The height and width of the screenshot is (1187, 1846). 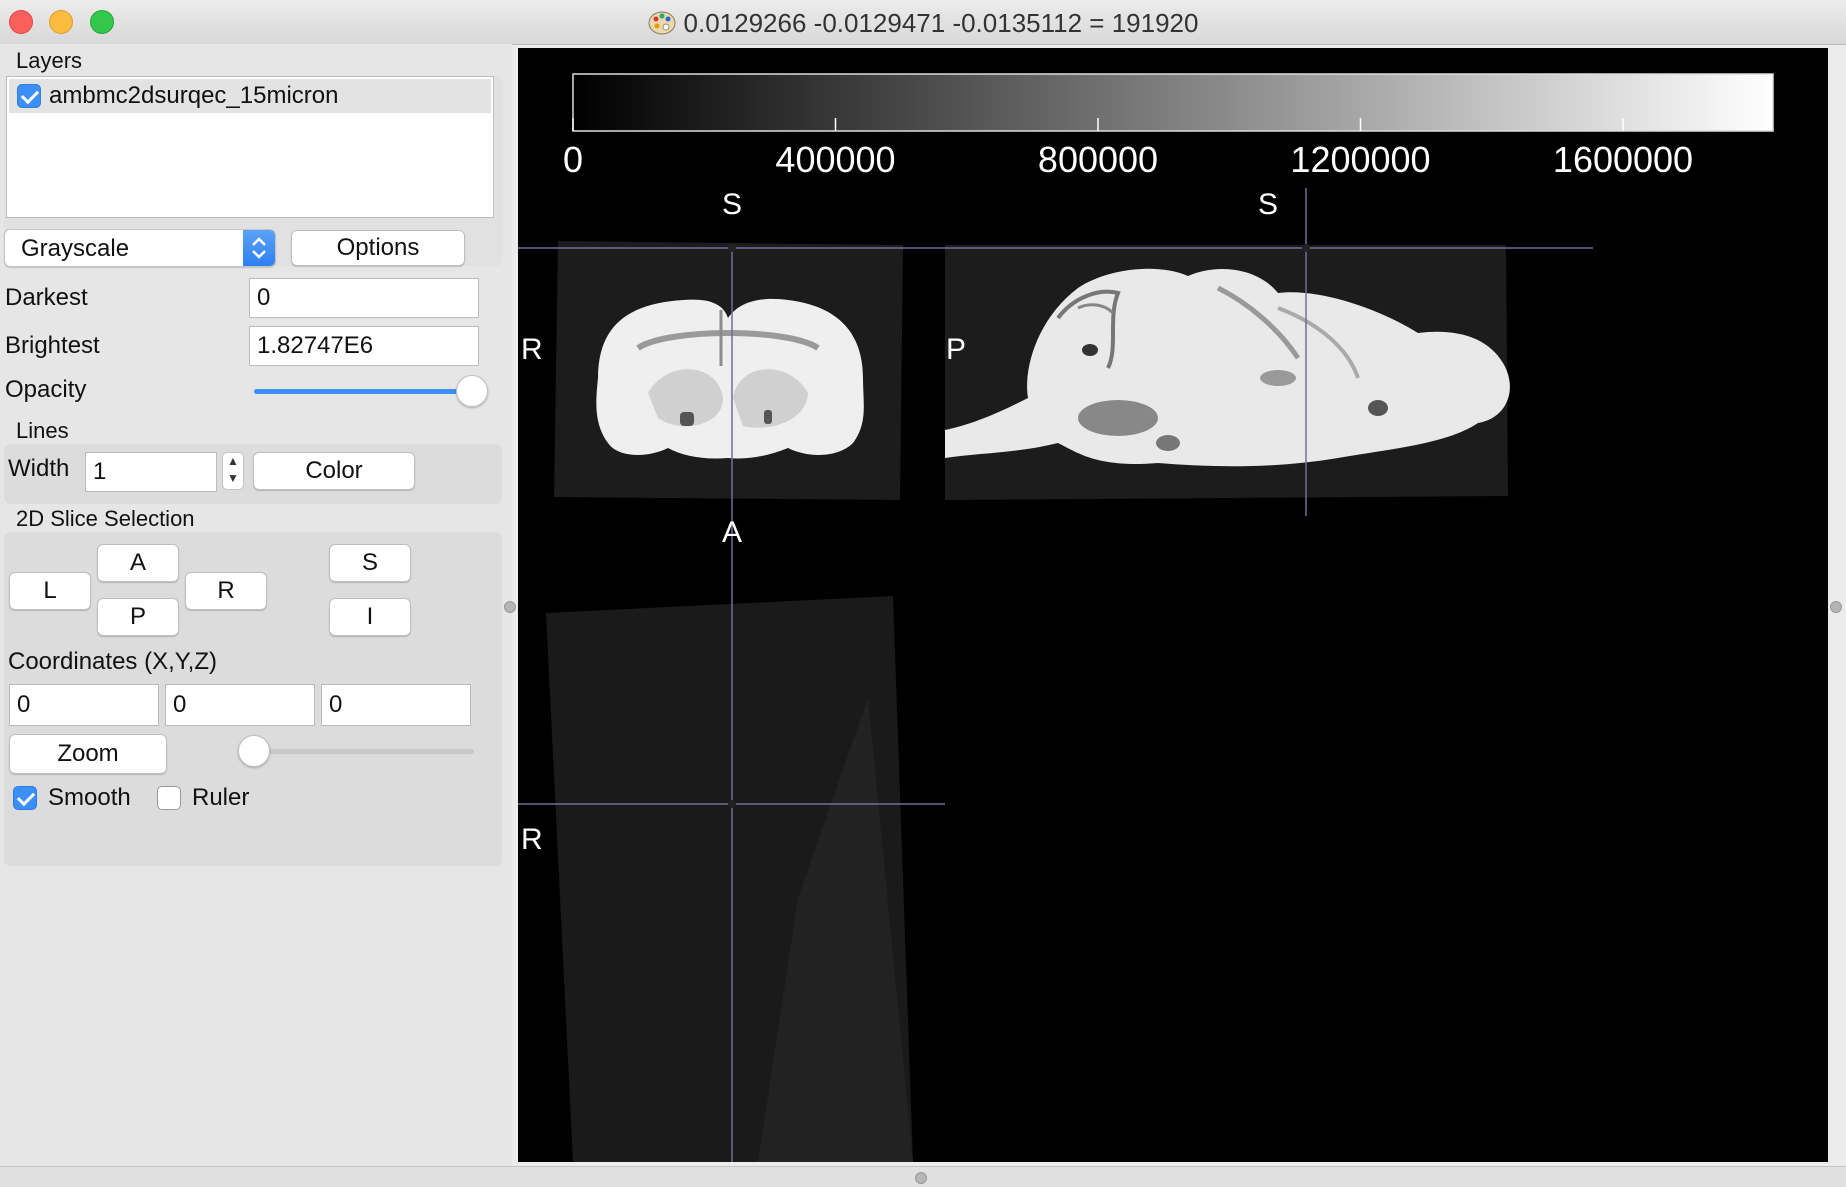 I want to click on right-splitter-handle, so click(x=1836, y=607).